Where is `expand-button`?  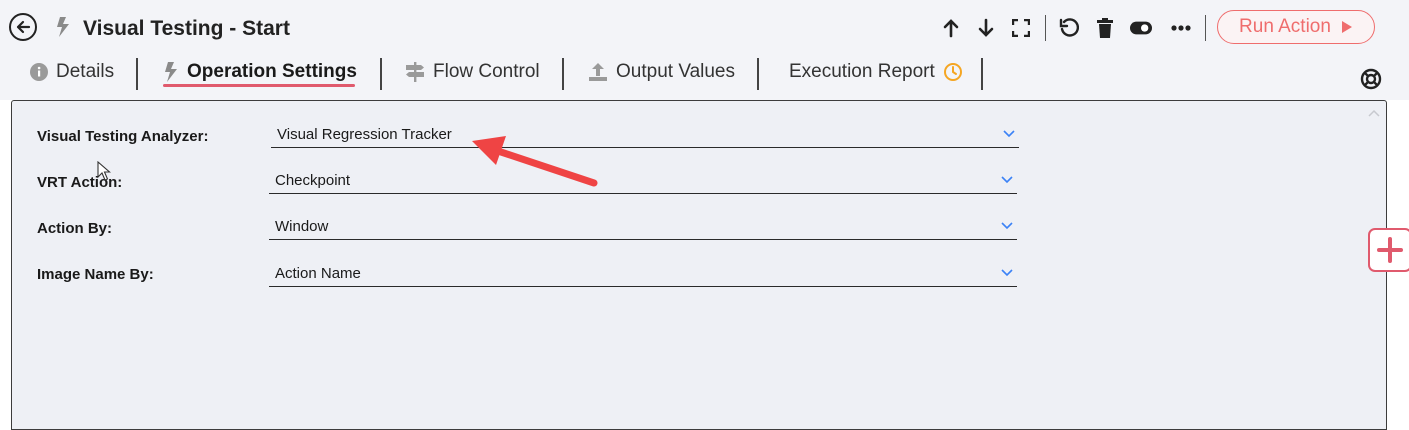
expand-button is located at coordinates (1021, 28).